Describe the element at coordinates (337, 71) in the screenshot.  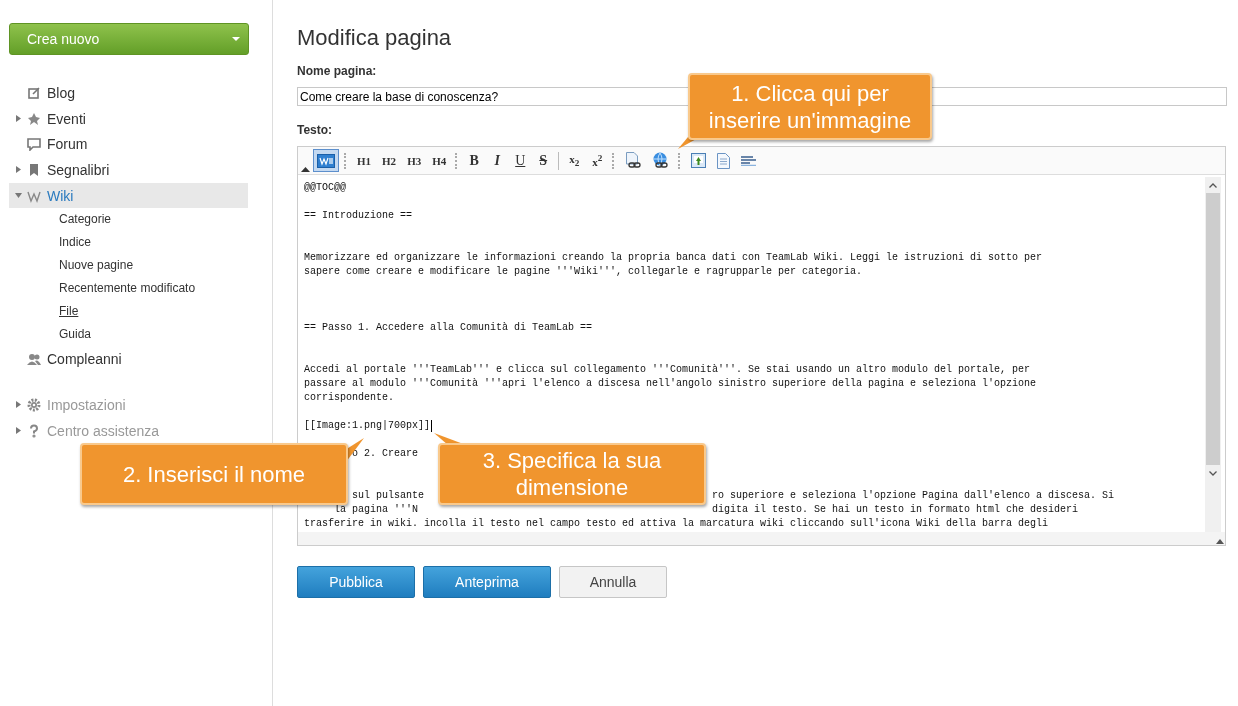
I see `field-label: Nome pagina:` at that location.